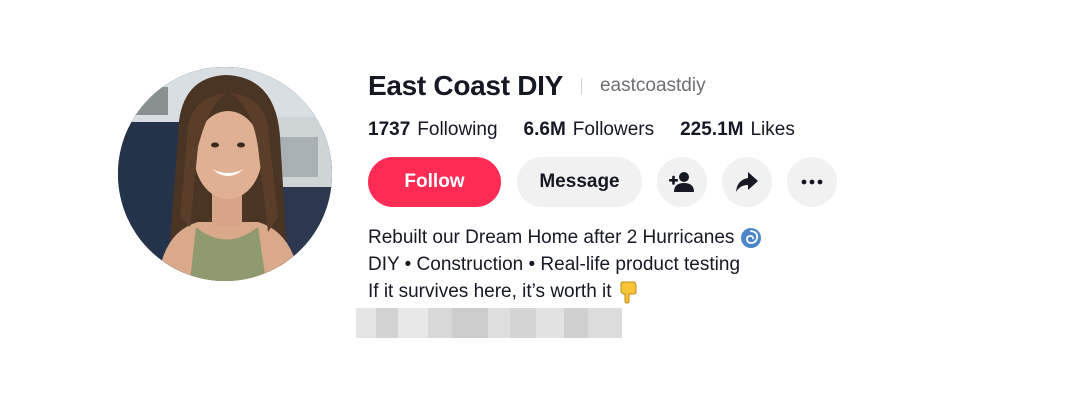  I want to click on likes-stat: 225.1M Likes, so click(737, 130).